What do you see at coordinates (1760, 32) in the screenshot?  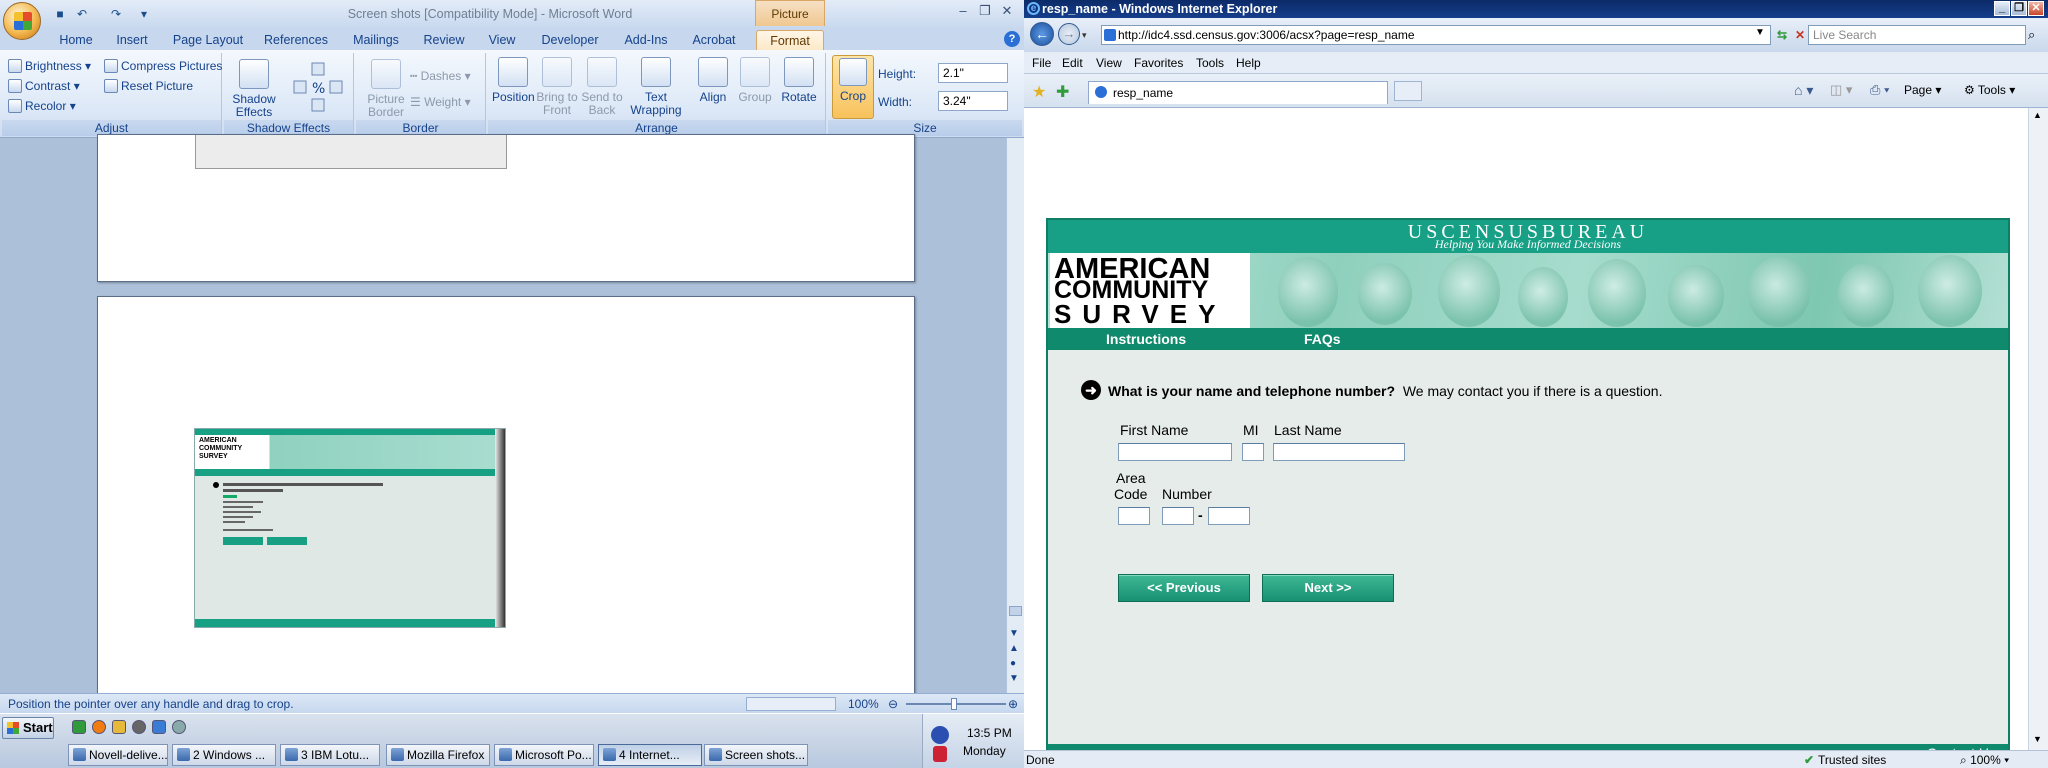 I see `address-dropdown-icon: ▼` at bounding box center [1760, 32].